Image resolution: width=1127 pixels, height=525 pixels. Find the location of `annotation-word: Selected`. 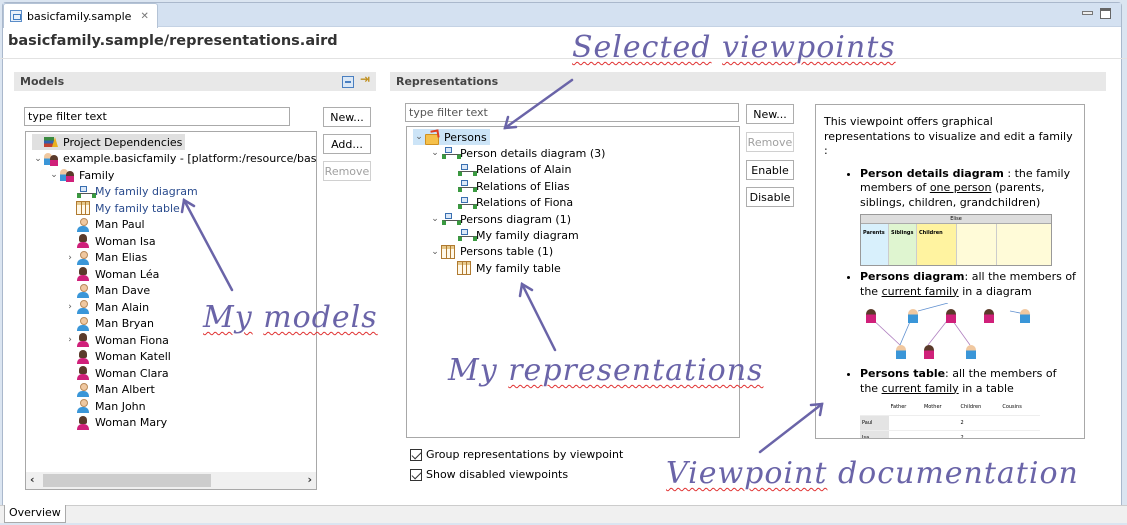

annotation-word: Selected is located at coordinates (642, 47).